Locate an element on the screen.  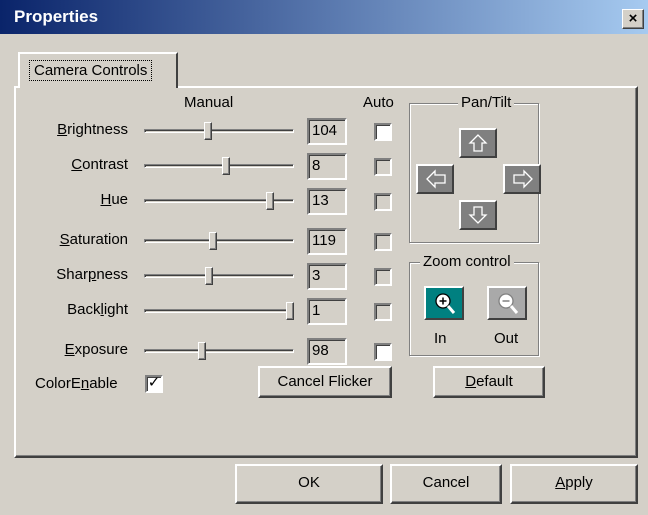
arrow-down-icon is located at coordinates (478, 215).